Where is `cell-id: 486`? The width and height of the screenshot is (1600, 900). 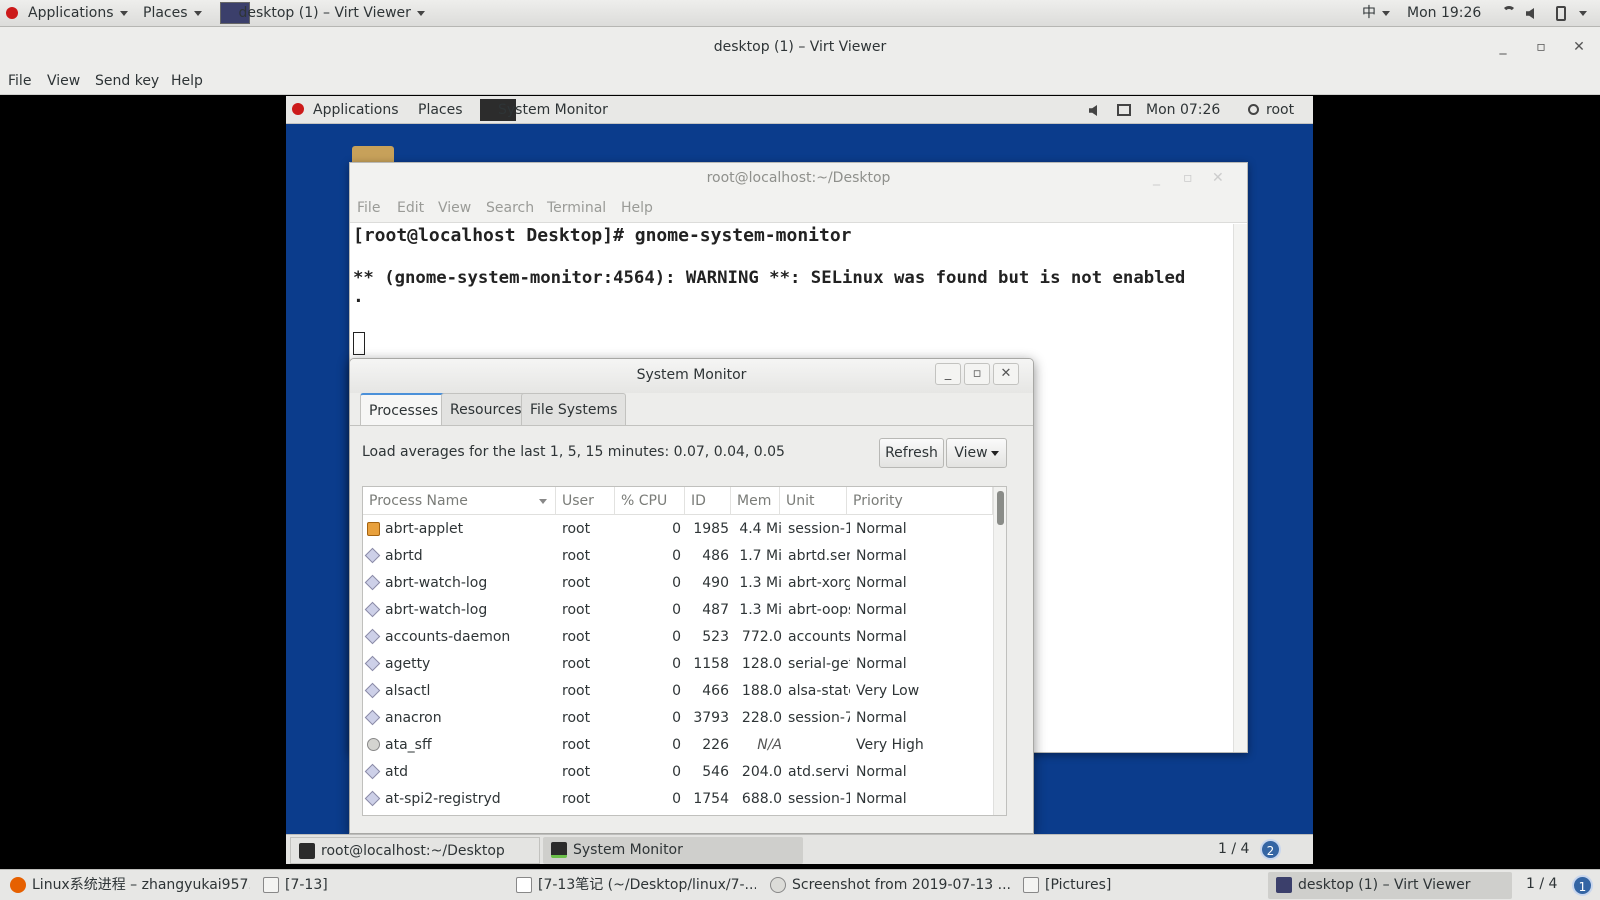 cell-id: 486 is located at coordinates (715, 556).